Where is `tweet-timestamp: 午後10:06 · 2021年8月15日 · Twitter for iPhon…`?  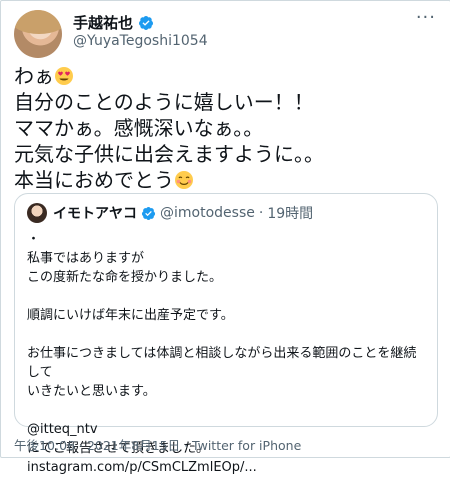
tweet-timestamp: 午後10:06 · 2021年8月15日 · Twitter for iPhon… is located at coordinates (157, 444).